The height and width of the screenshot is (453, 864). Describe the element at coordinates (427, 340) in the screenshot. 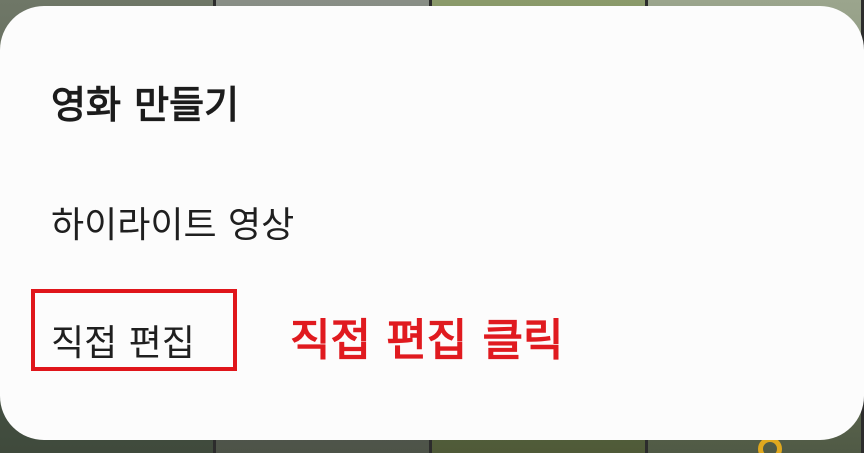

I see `annotation-label: 직접 편집 클릭` at that location.